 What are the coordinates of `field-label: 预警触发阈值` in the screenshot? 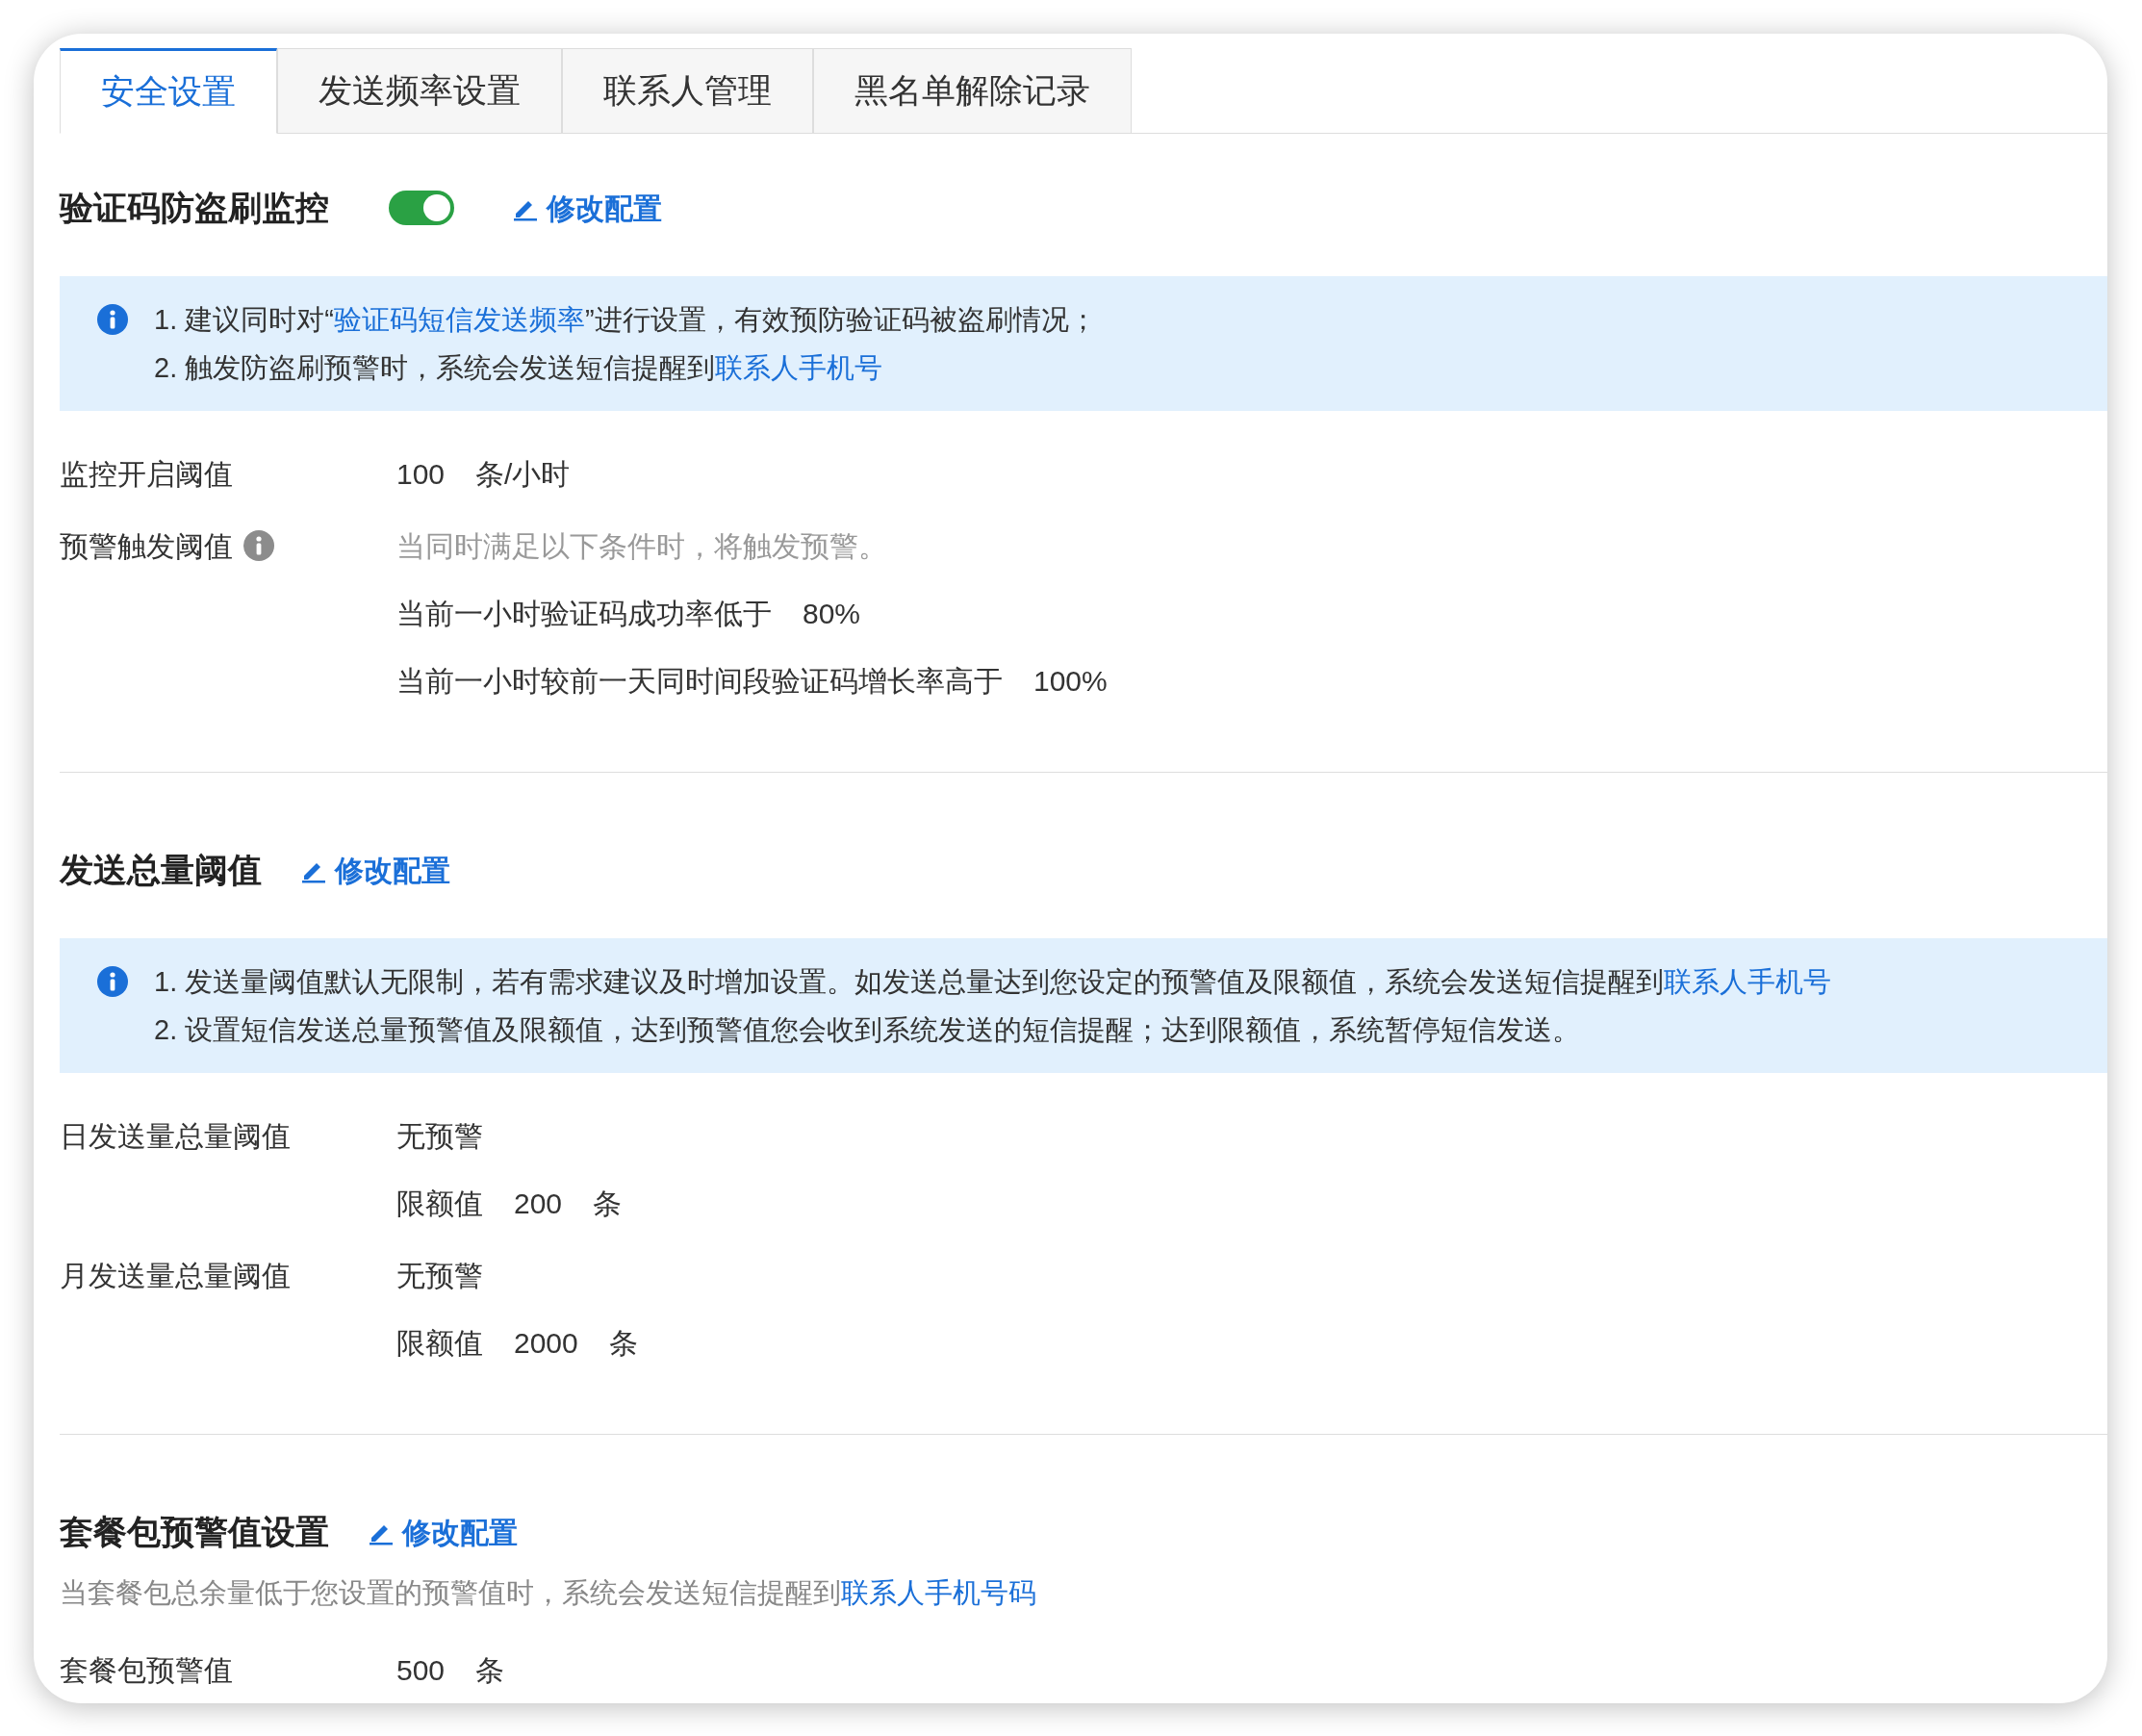 It's located at (146, 546).